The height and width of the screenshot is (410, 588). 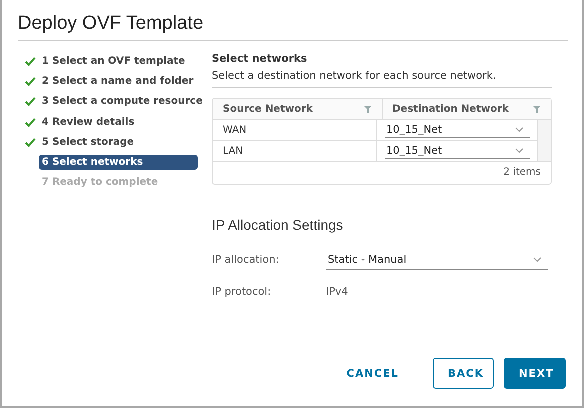 I want to click on wizard-step: 4 Review details, so click(x=118, y=122).